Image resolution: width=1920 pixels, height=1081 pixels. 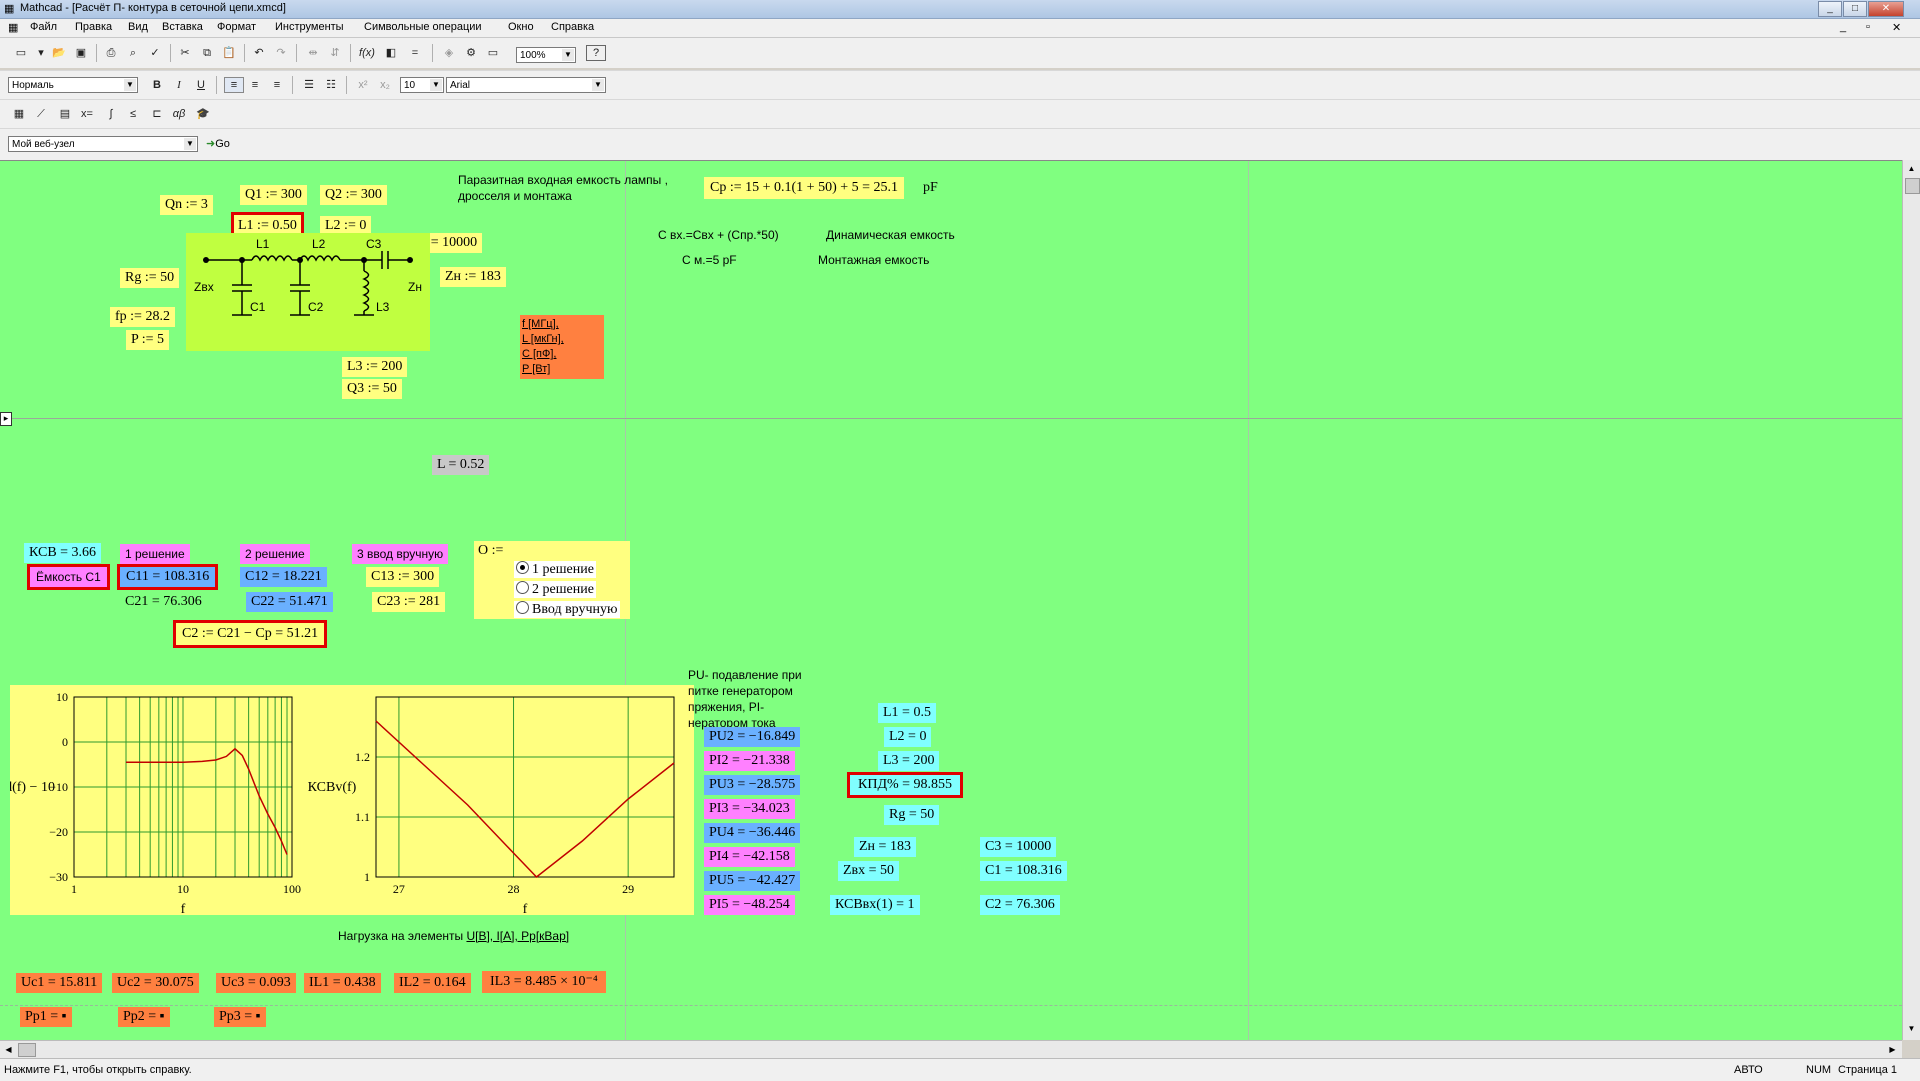 What do you see at coordinates (73, 85) in the screenshot?
I see `style-select: Нормаль ▼` at bounding box center [73, 85].